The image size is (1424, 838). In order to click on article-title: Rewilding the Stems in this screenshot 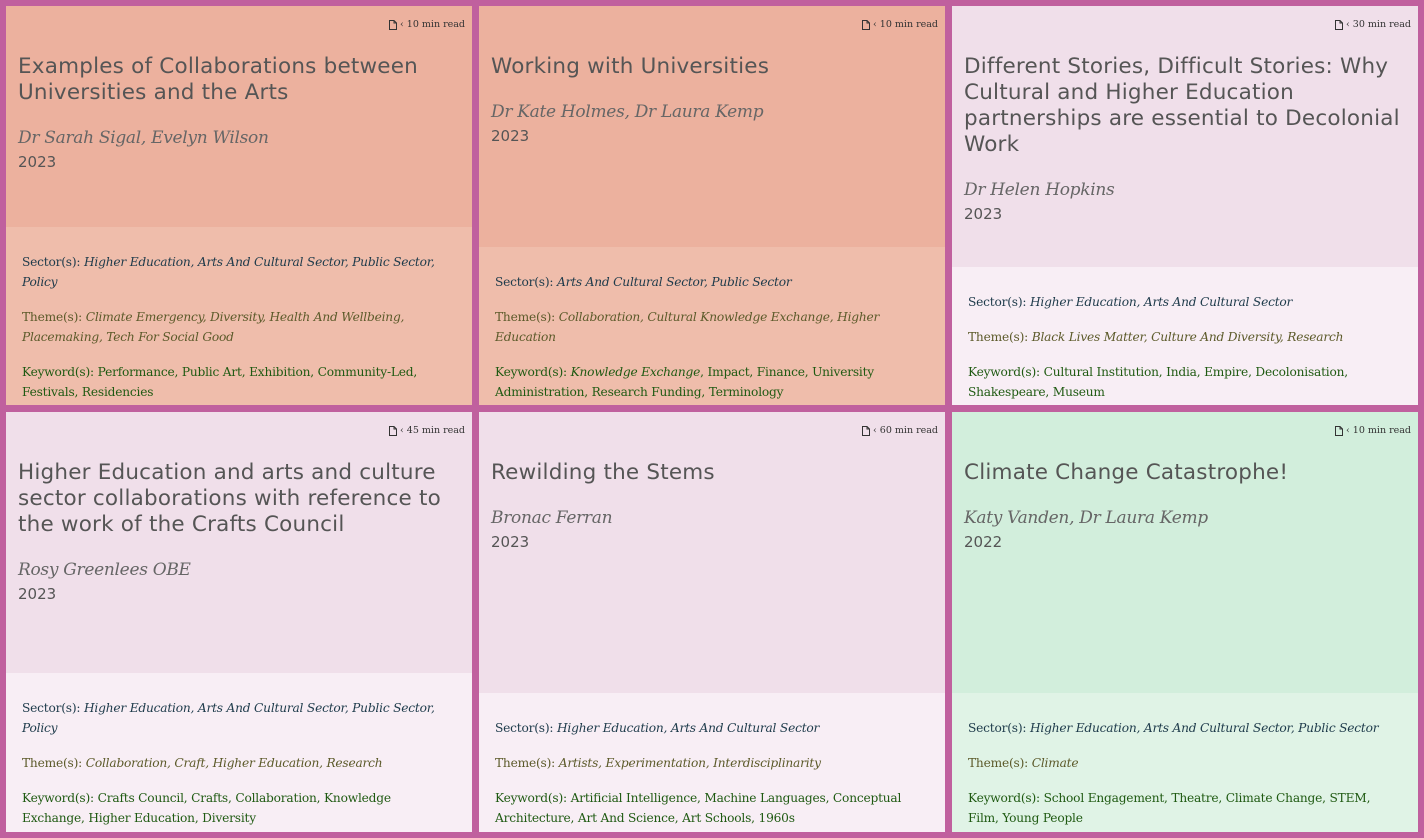, I will do `click(712, 473)`.